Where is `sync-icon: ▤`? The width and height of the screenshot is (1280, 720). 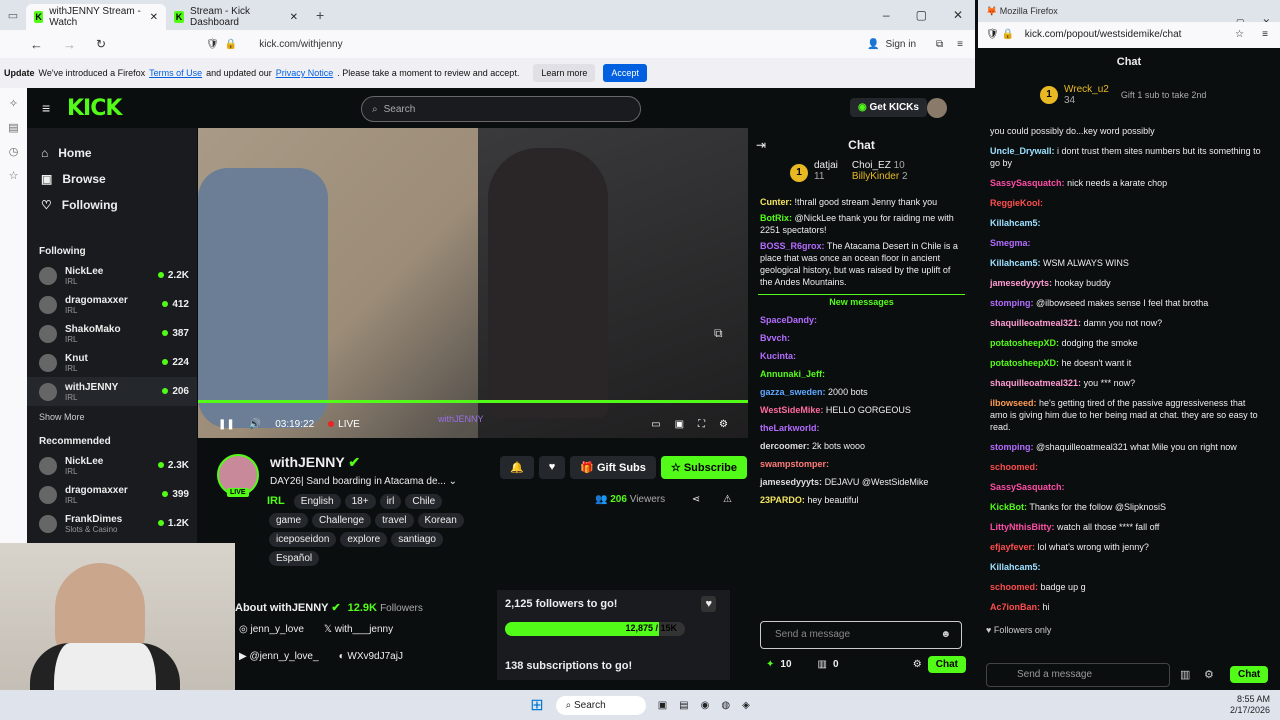
sync-icon: ▤ is located at coordinates (13, 128).